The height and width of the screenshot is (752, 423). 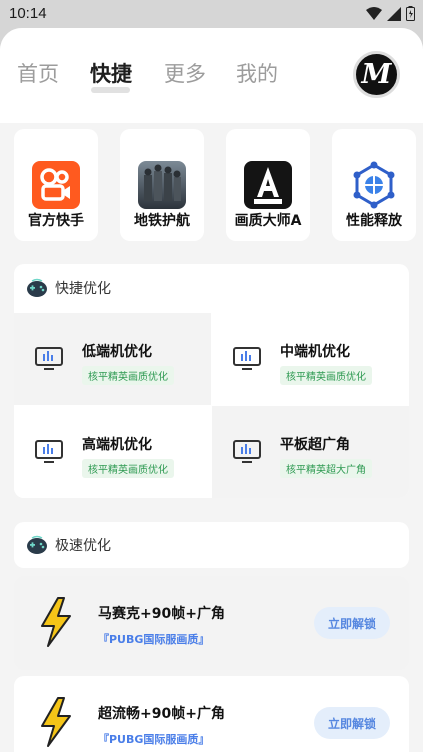 What do you see at coordinates (410, 13) in the screenshot?
I see `battery-icon` at bounding box center [410, 13].